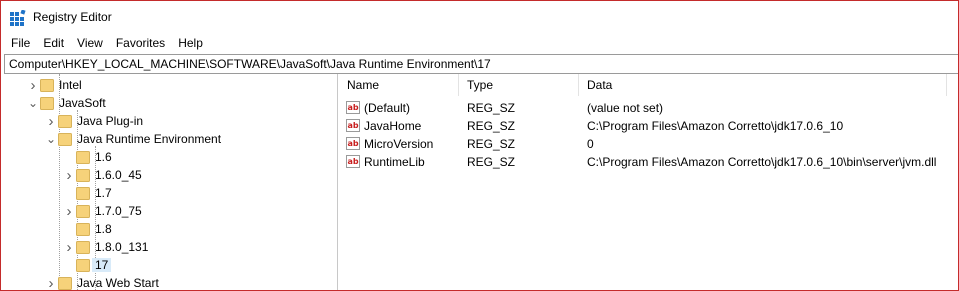 This screenshot has width=959, height=291. I want to click on tree-item-label: Java Plug-in, so click(110, 121).